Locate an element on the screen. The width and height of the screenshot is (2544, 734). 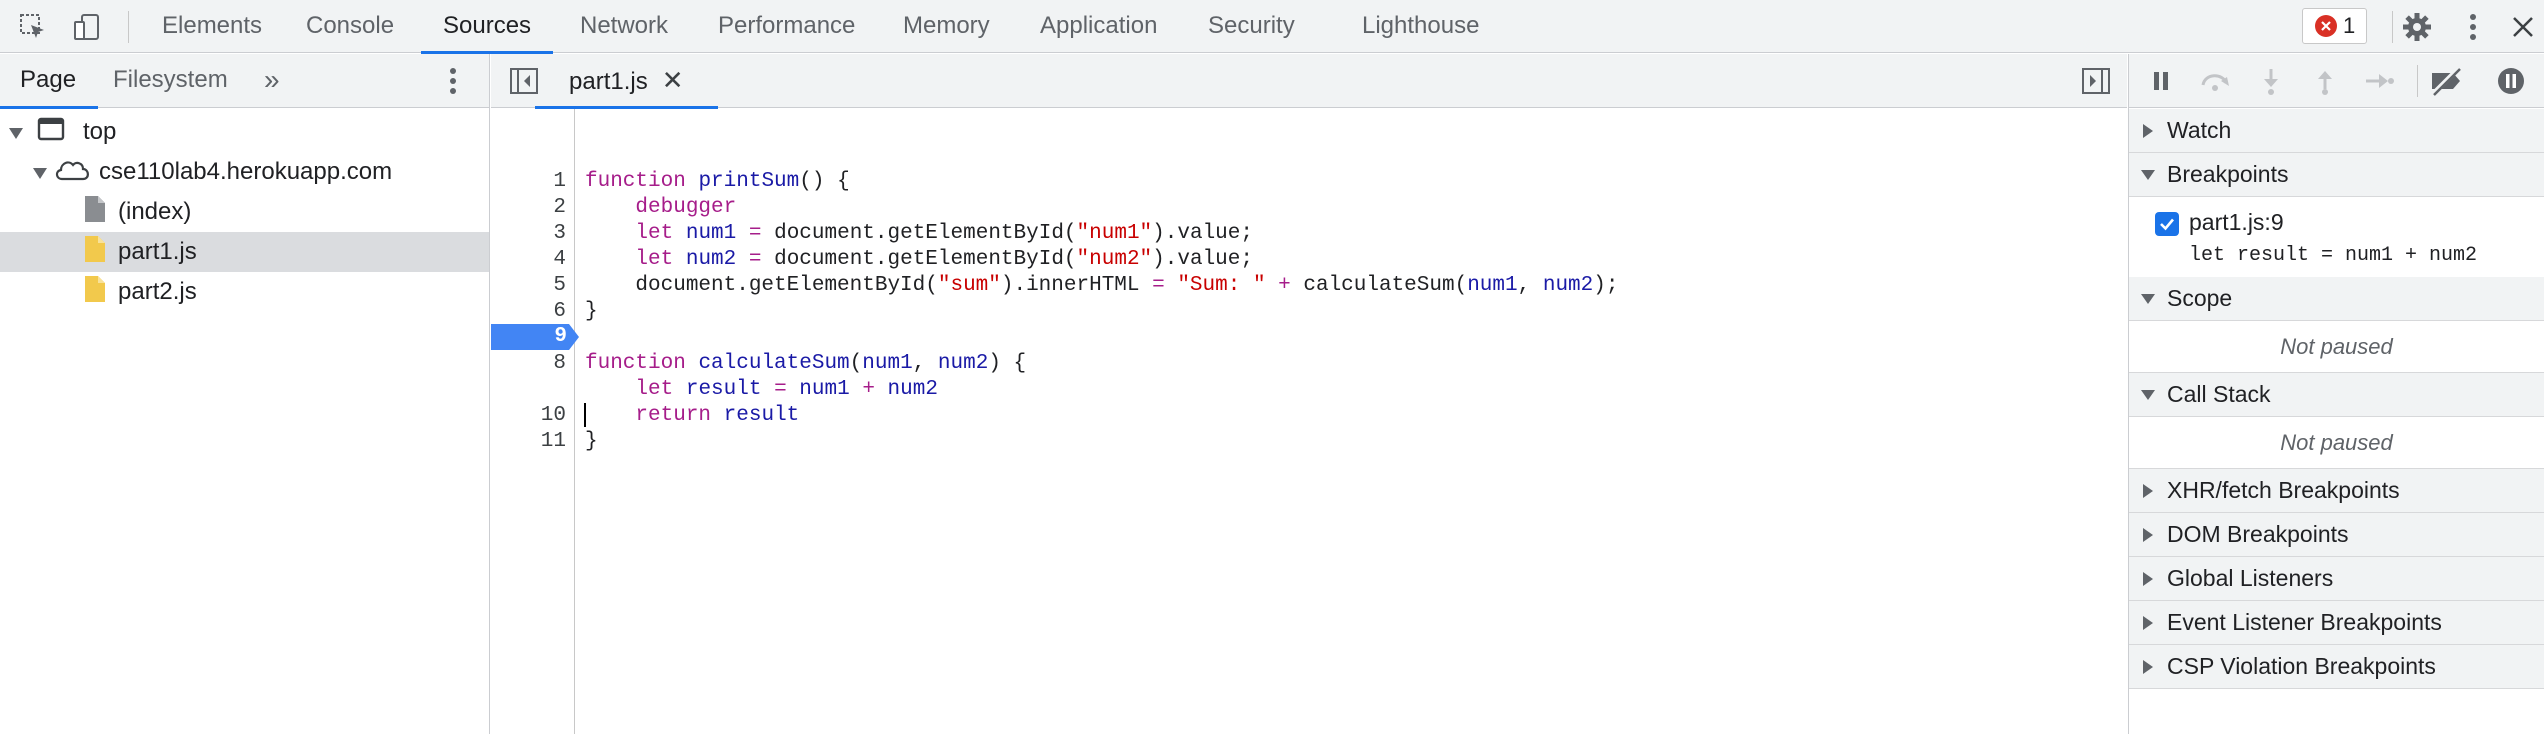
collapse-arrow-icon is located at coordinates (2148, 174).